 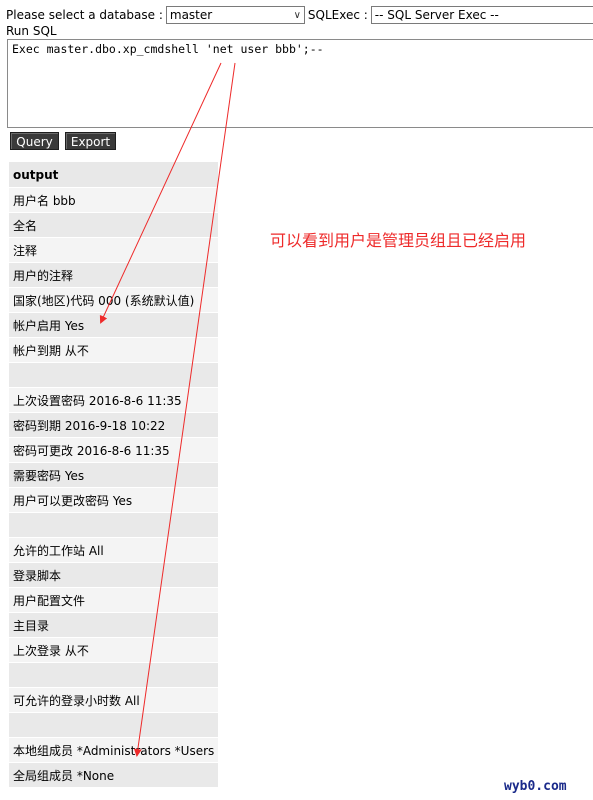 I want to click on watermark: wyb0.com, so click(x=535, y=786).